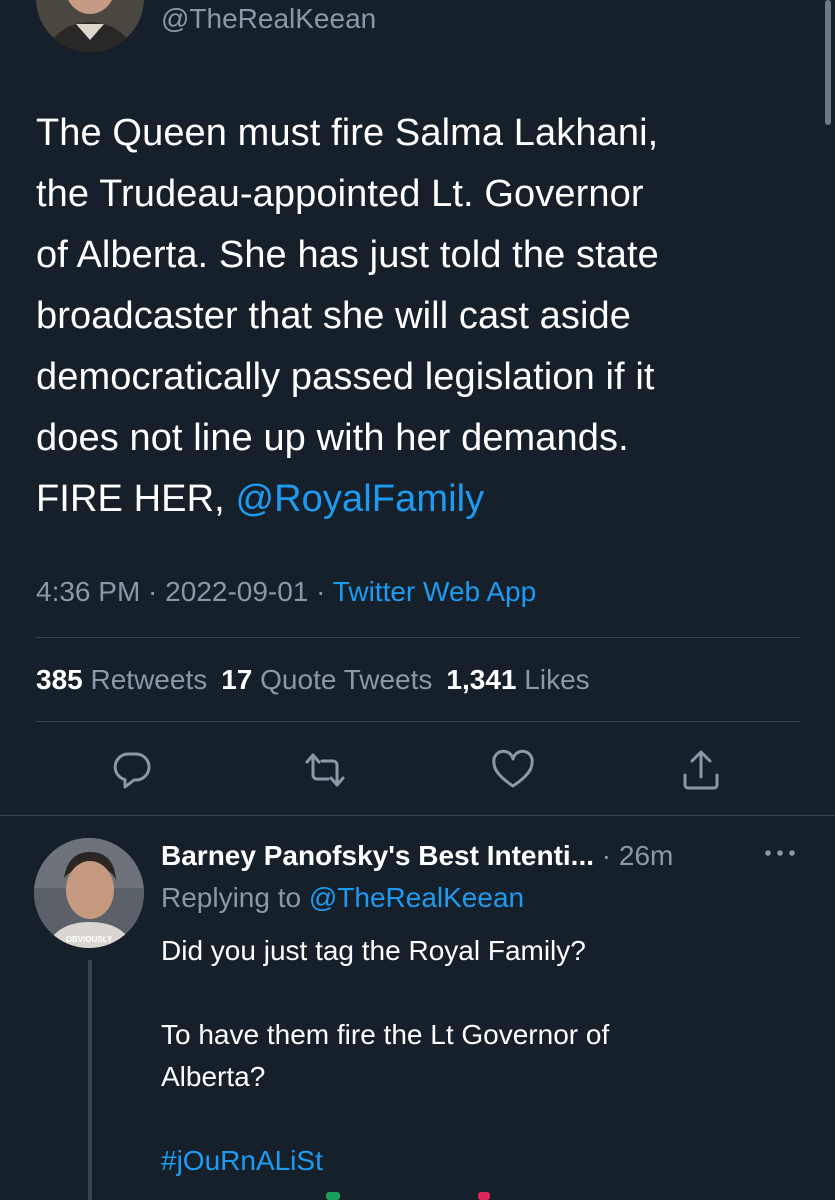  What do you see at coordinates (237, 679) in the screenshot?
I see `quote-tweets-count: 17` at bounding box center [237, 679].